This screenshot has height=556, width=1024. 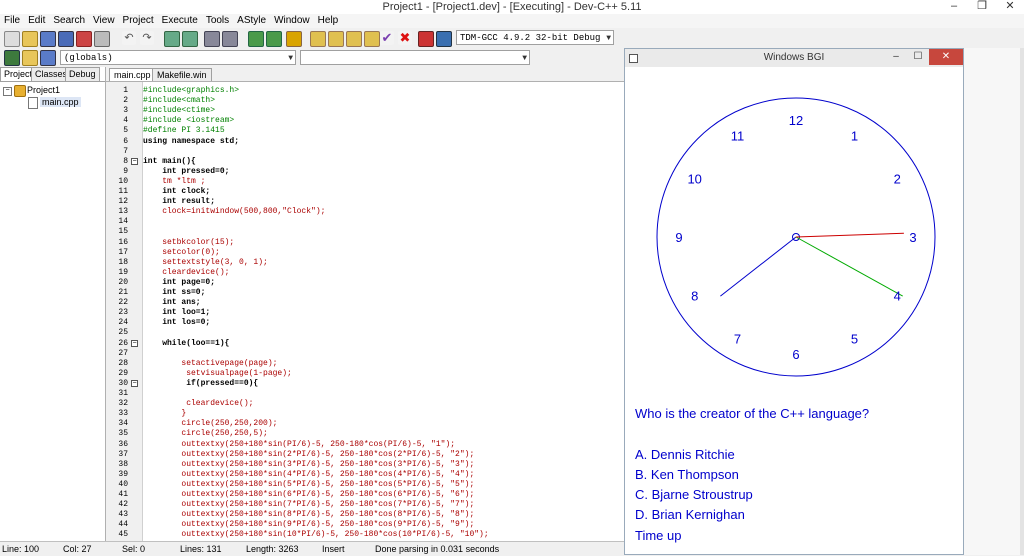 I want to click on run-icon, so click(x=336, y=39).